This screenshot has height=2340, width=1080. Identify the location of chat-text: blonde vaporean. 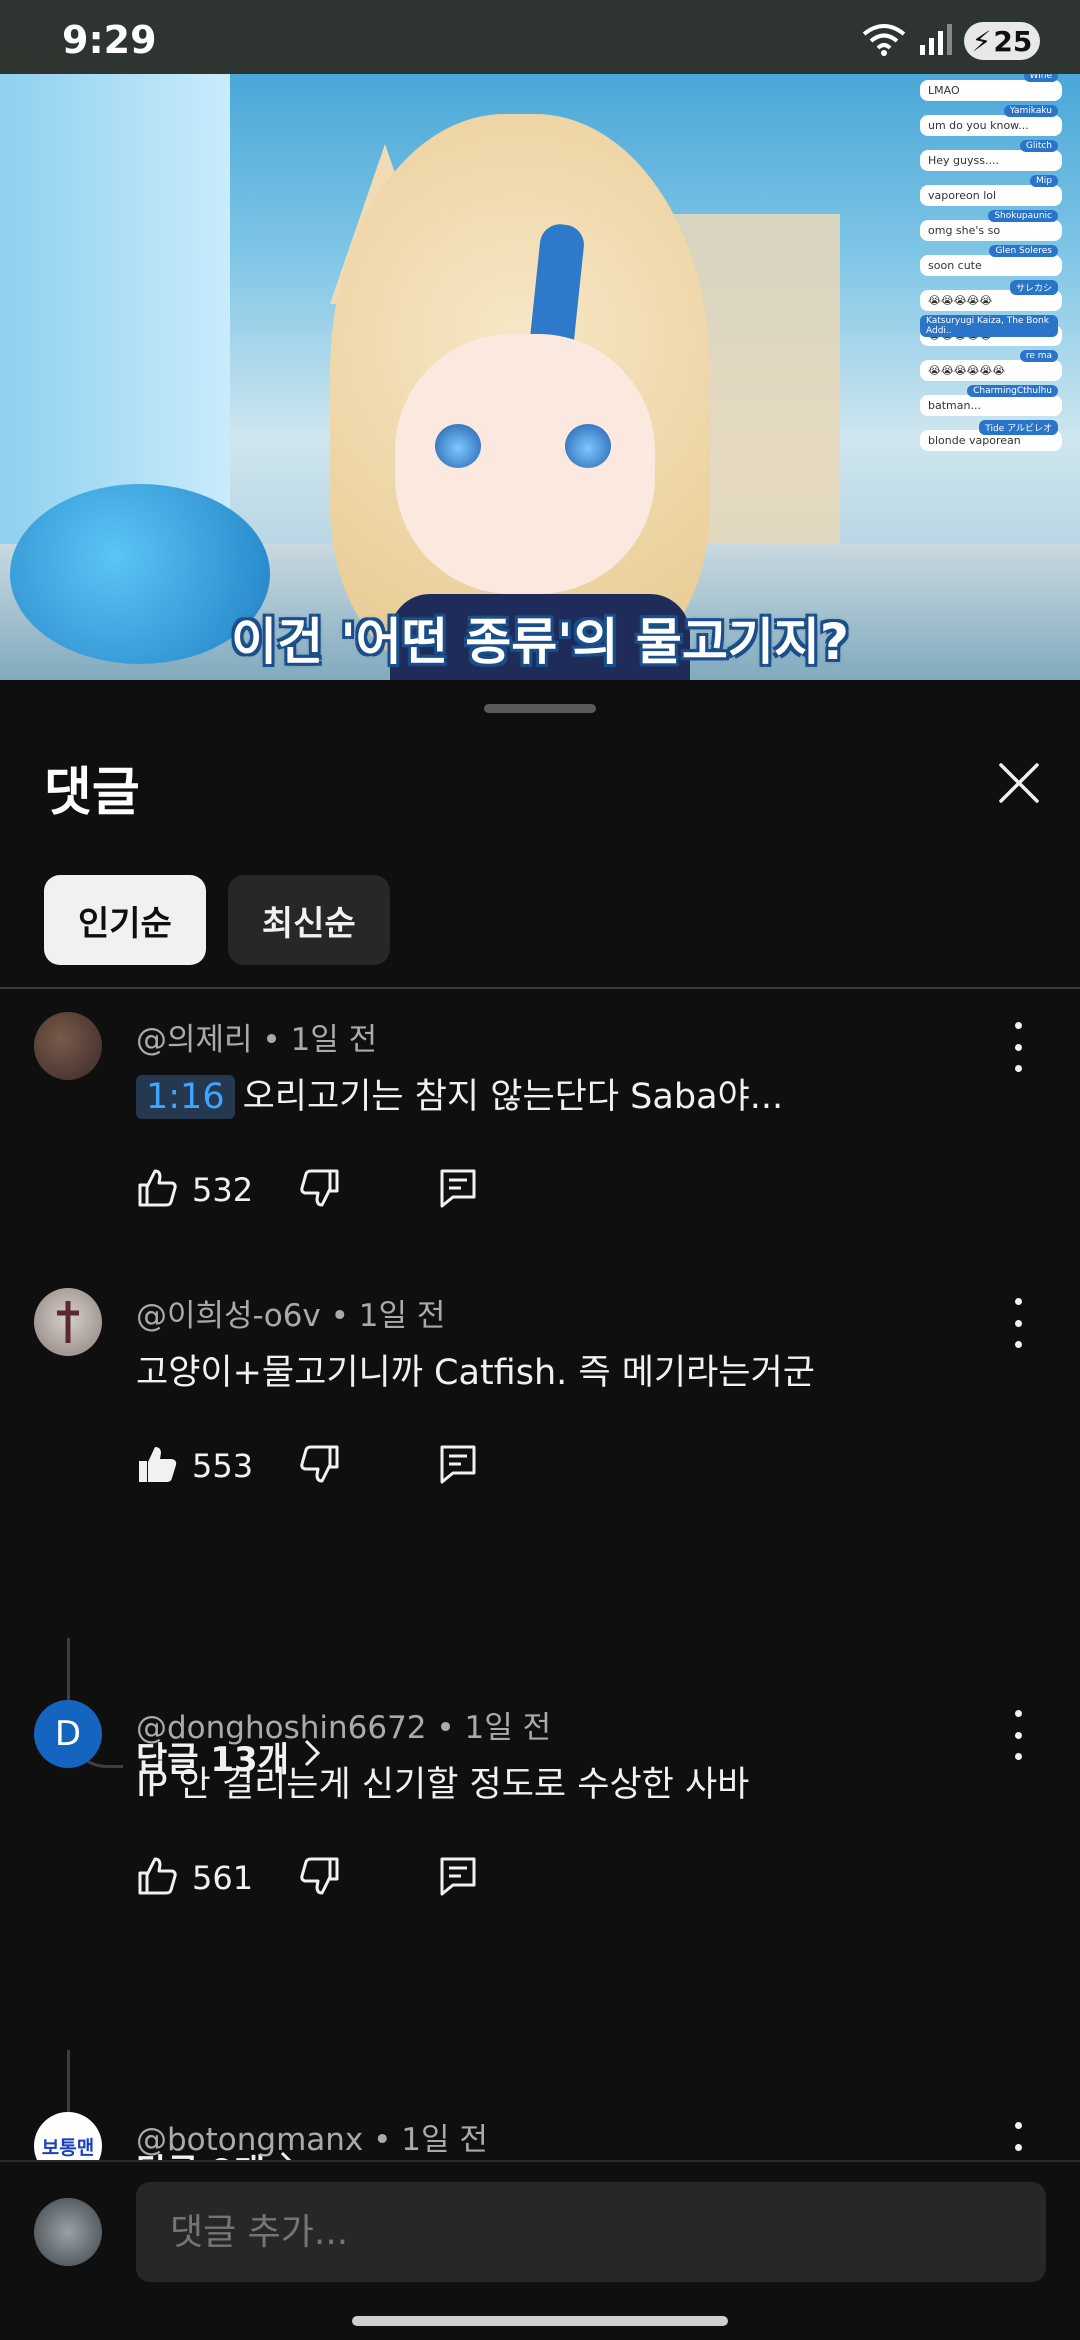
(974, 440).